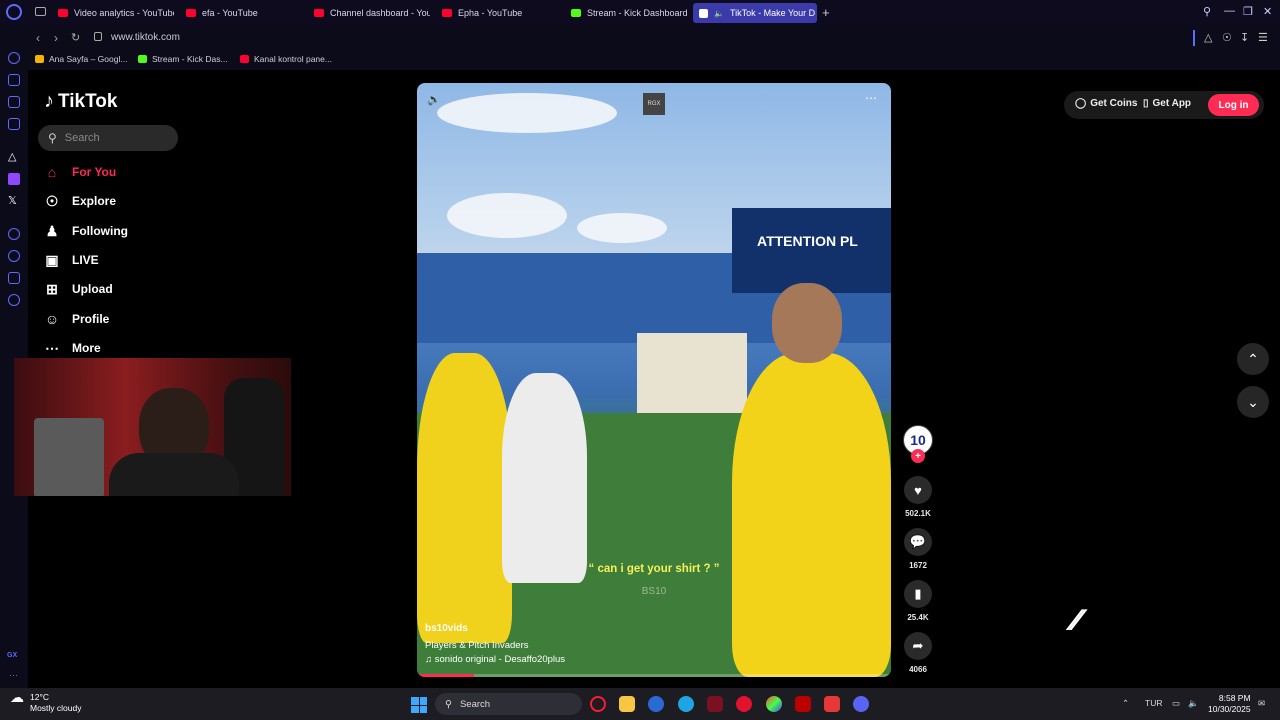 The image size is (1280, 720). Describe the element at coordinates (495, 659) in the screenshot. I see `video-music: ♫ sonido original - Desaffo20plus` at that location.